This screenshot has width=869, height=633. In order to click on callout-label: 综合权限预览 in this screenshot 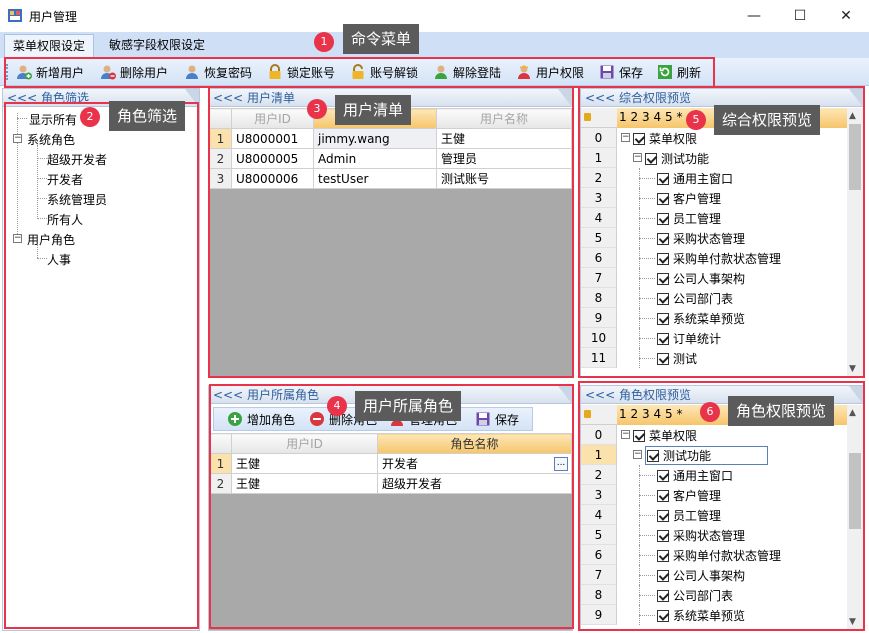, I will do `click(767, 120)`.